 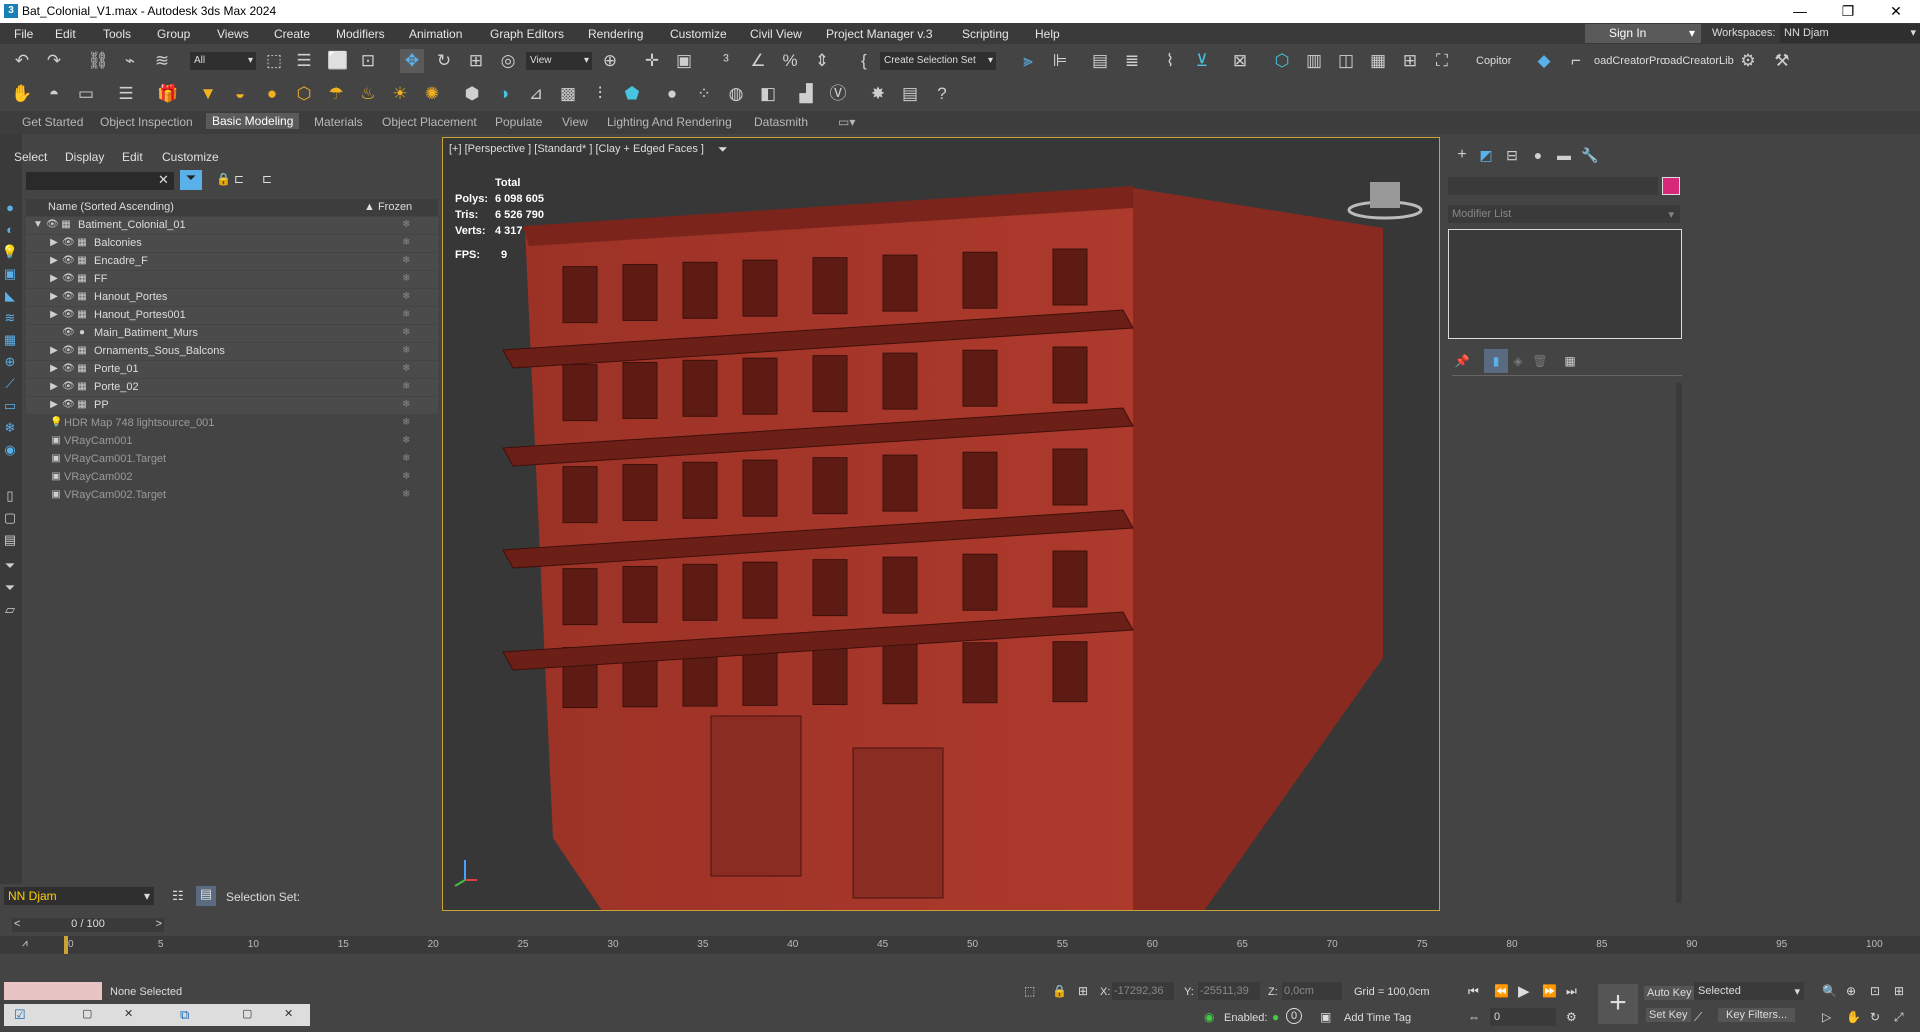 What do you see at coordinates (776, 34) in the screenshot?
I see `menu-civil-view: Civil View` at bounding box center [776, 34].